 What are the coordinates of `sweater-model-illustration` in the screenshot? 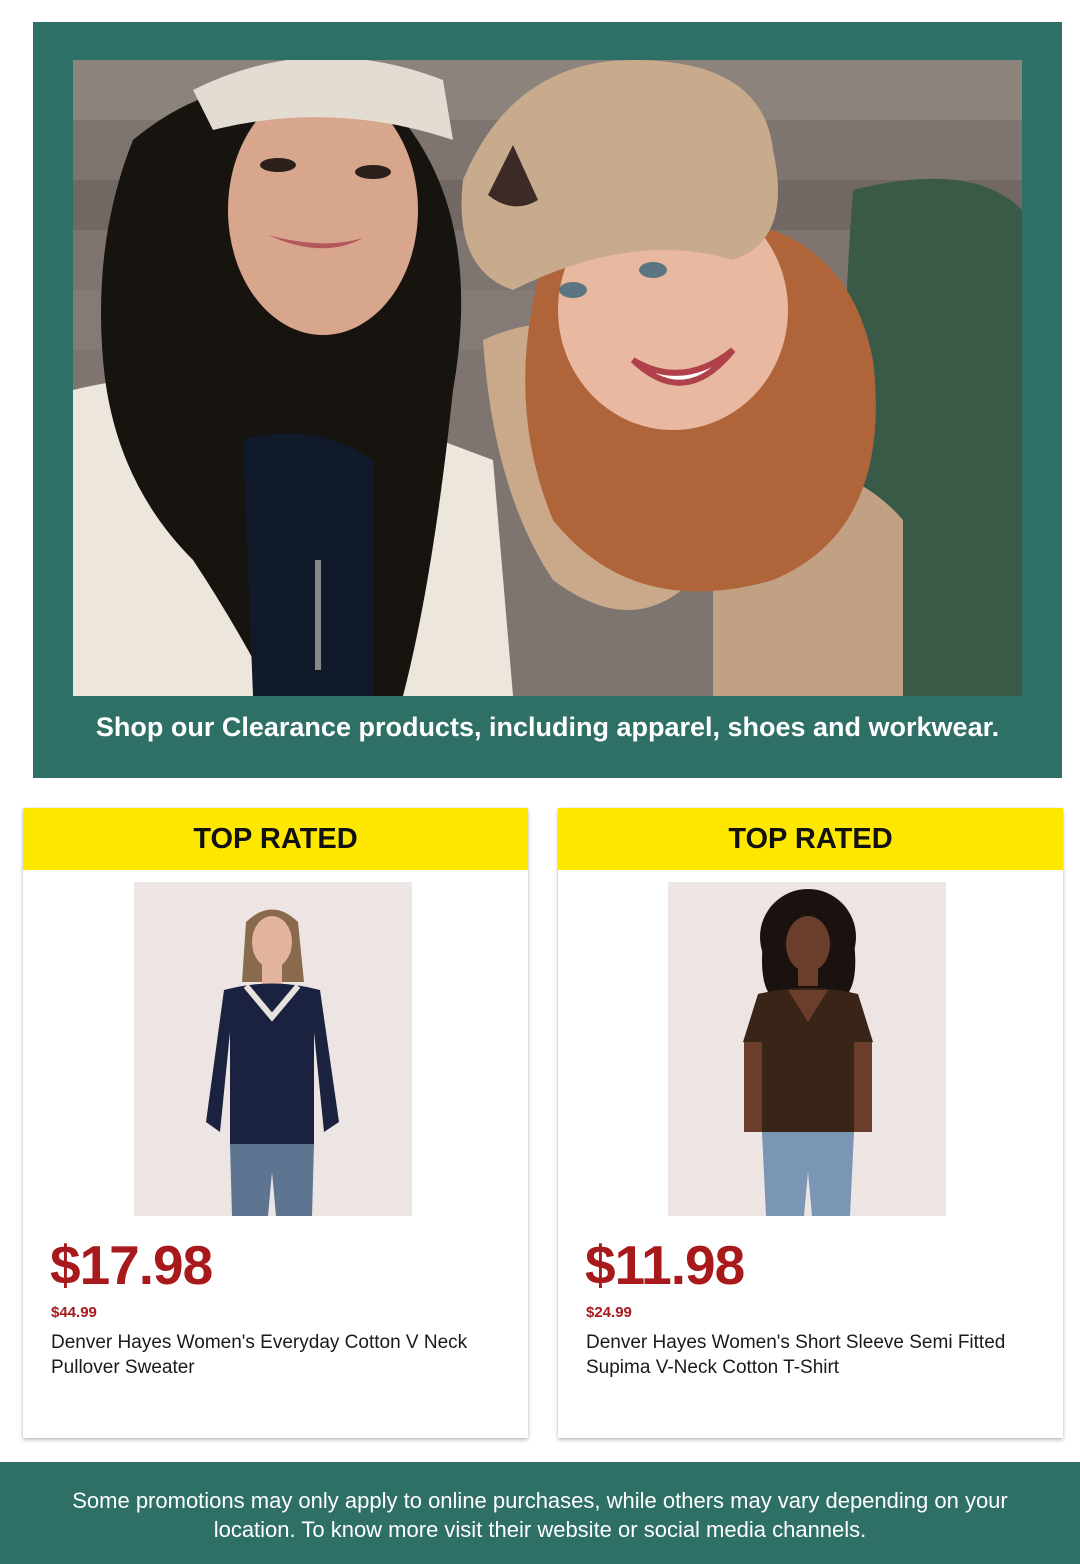 It's located at (273, 1049).